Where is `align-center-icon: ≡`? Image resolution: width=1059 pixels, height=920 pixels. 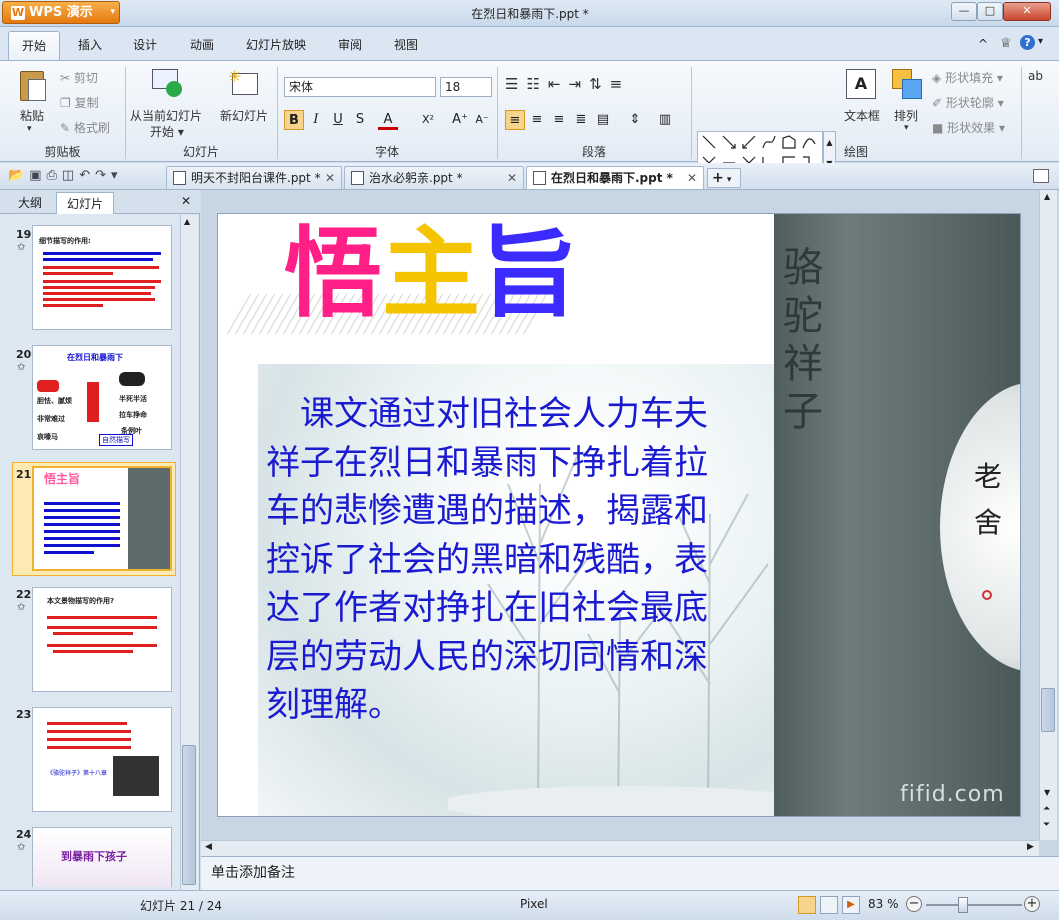 align-center-icon: ≡ is located at coordinates (537, 119).